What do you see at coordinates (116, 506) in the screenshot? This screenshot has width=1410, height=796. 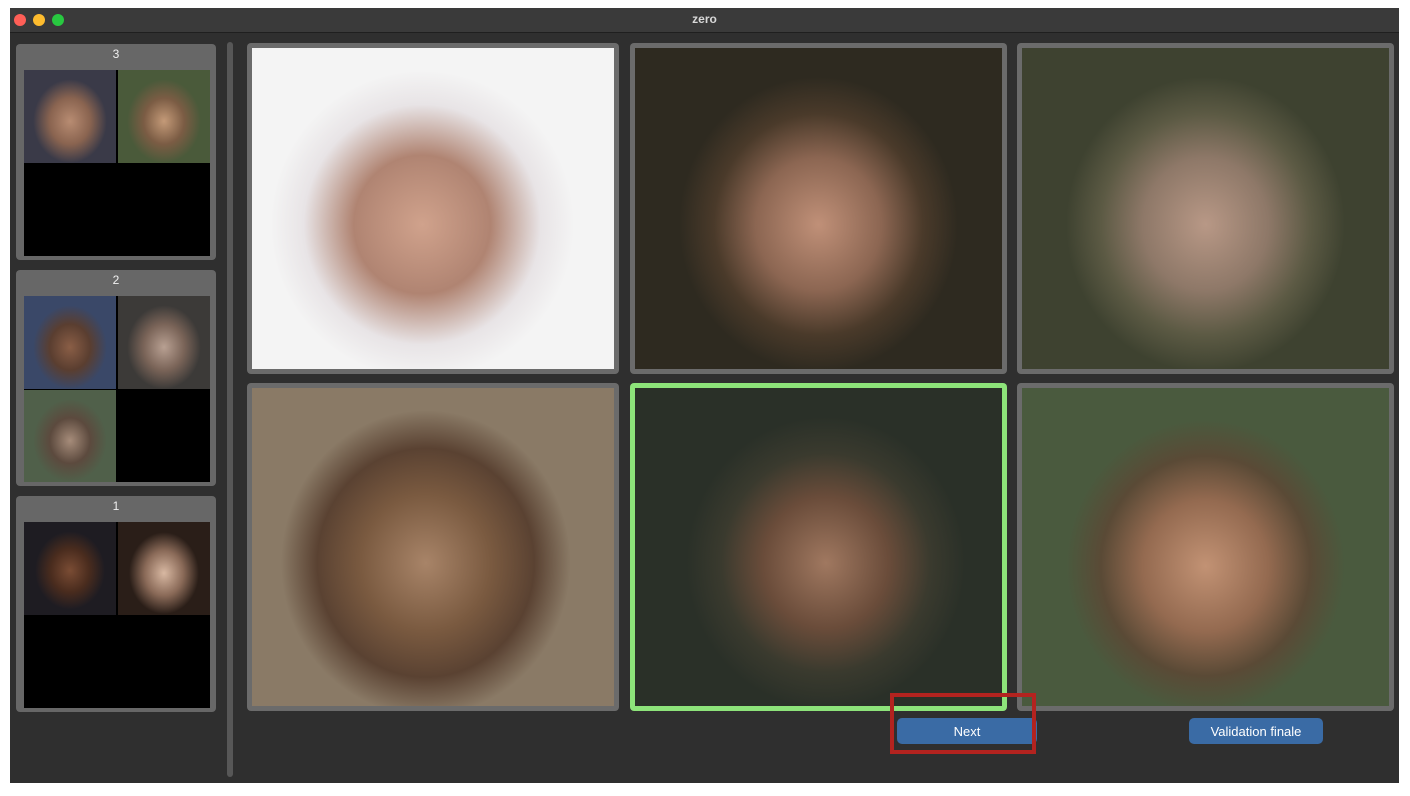 I see `group-label: 1` at bounding box center [116, 506].